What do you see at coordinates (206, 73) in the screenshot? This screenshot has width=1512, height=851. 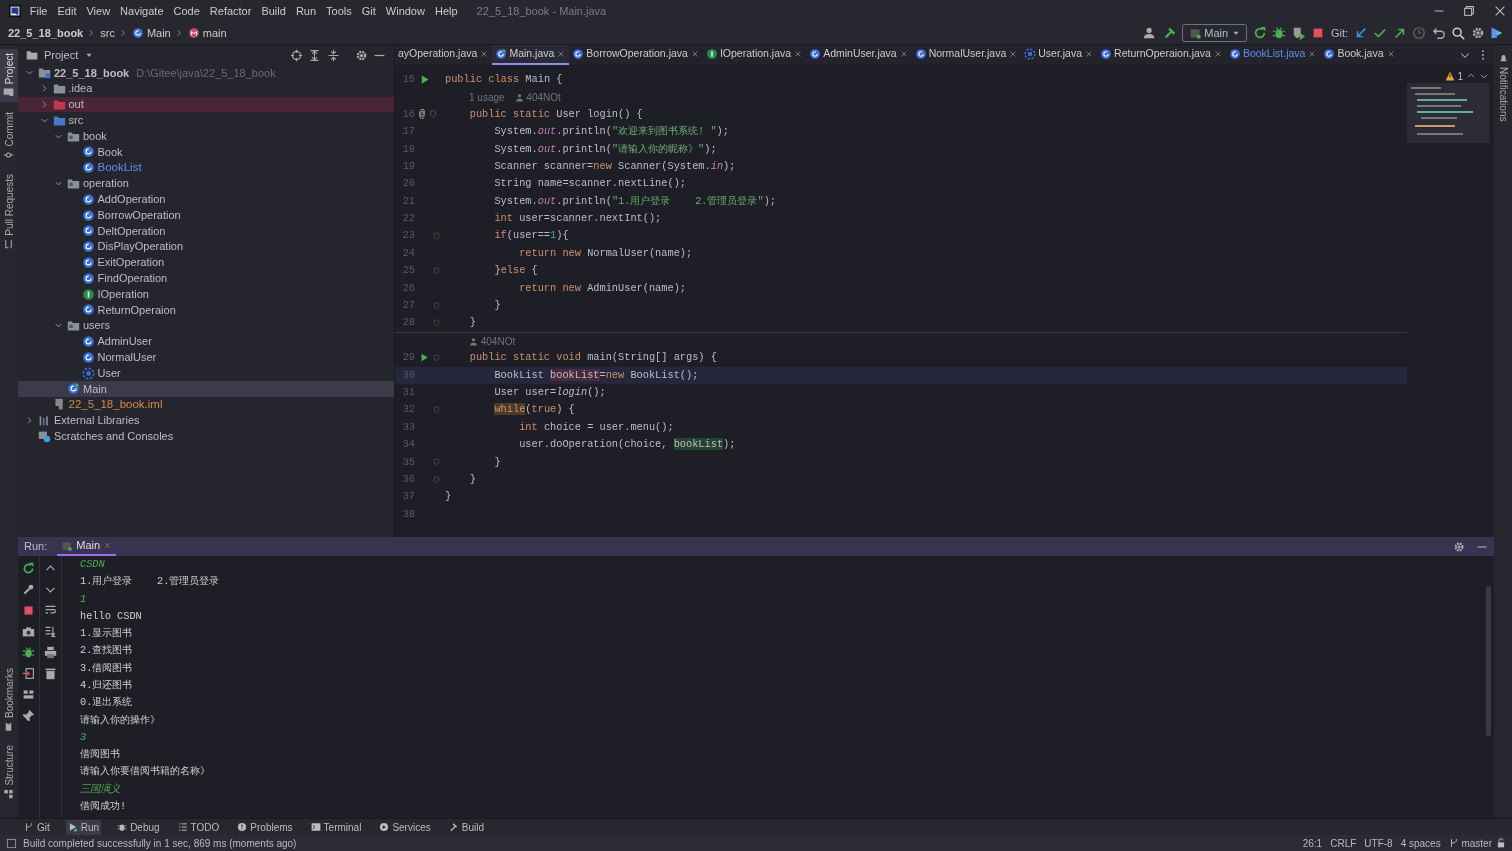 I see `tree-item: 22_5_18_book D:\Gitee\java\22_5_18_book` at bounding box center [206, 73].